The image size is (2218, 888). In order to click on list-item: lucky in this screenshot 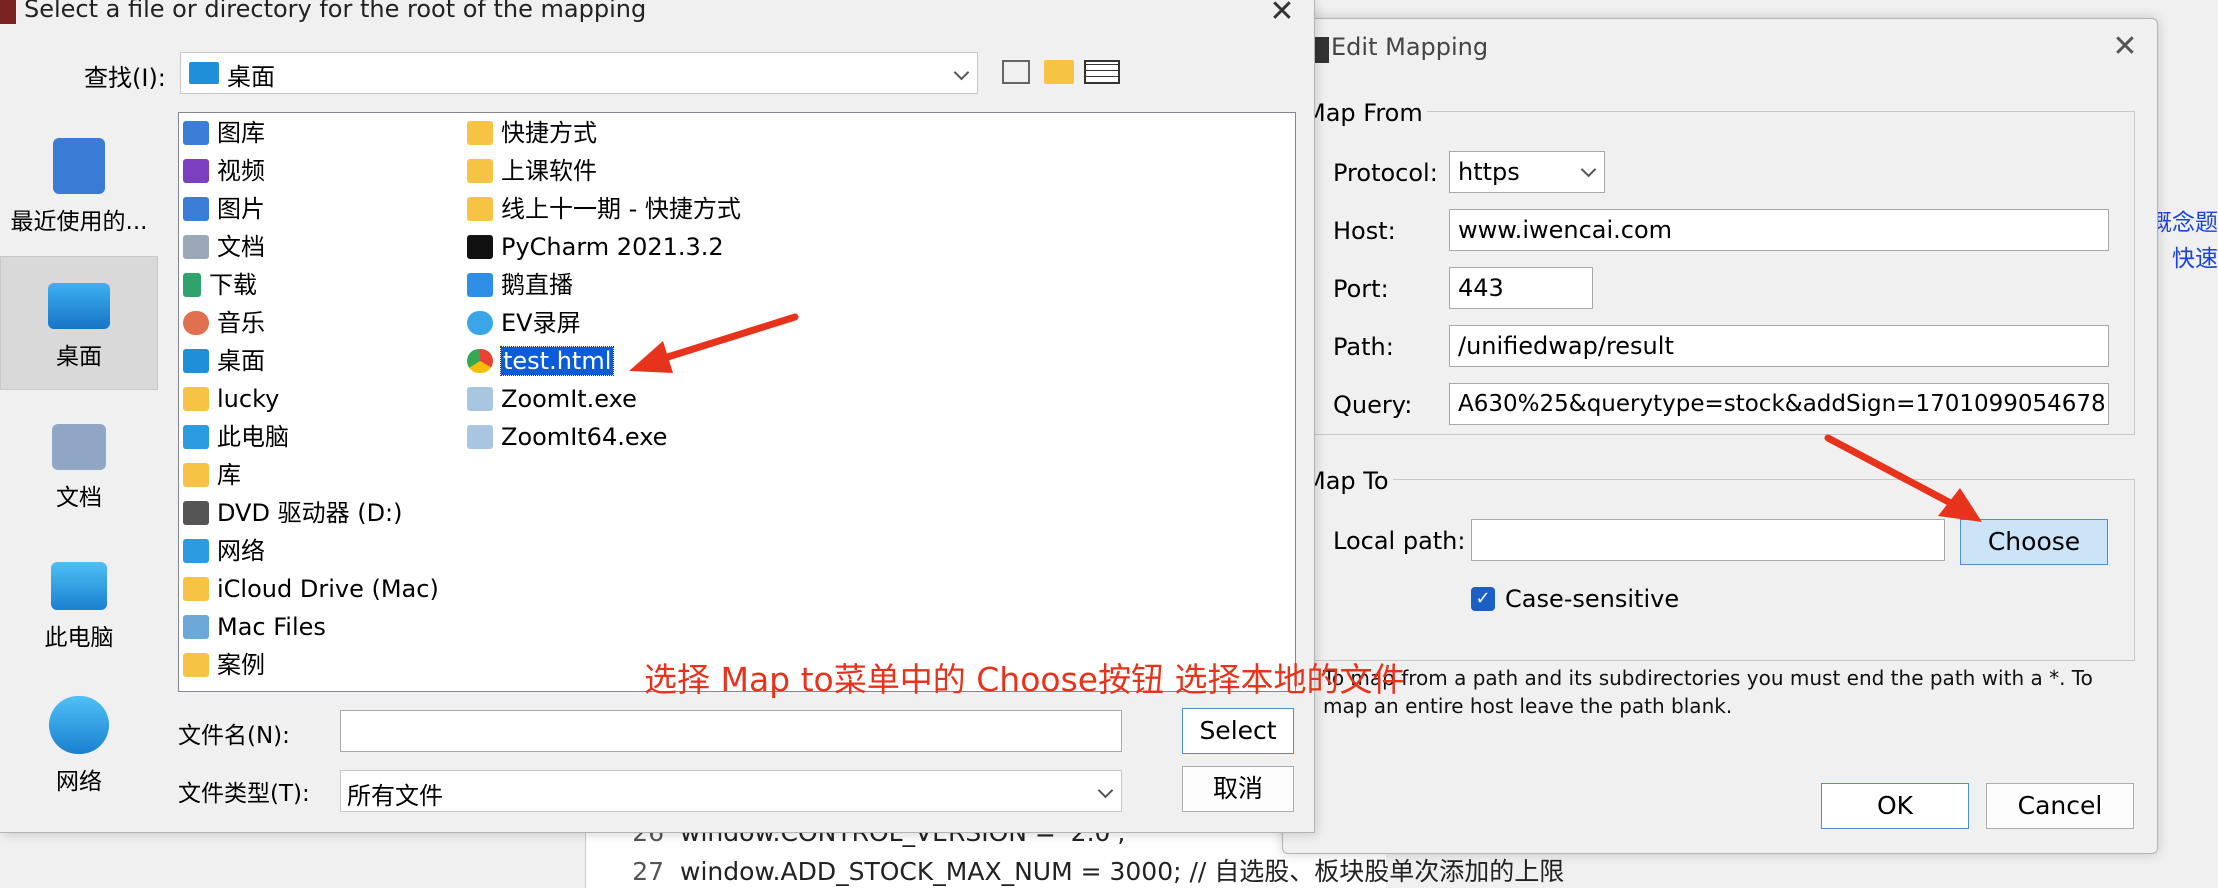, I will do `click(231, 398)`.